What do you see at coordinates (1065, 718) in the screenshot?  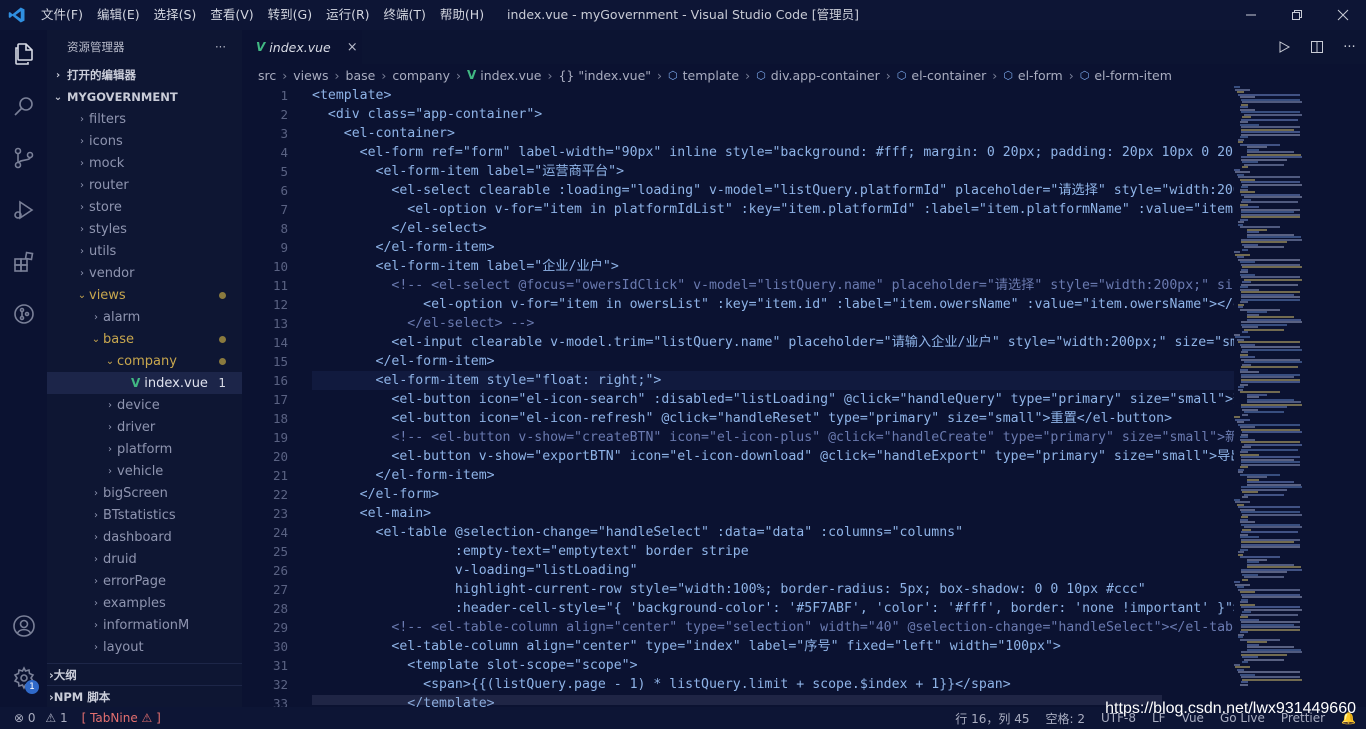 I see `indentation: 空格: 2` at bounding box center [1065, 718].